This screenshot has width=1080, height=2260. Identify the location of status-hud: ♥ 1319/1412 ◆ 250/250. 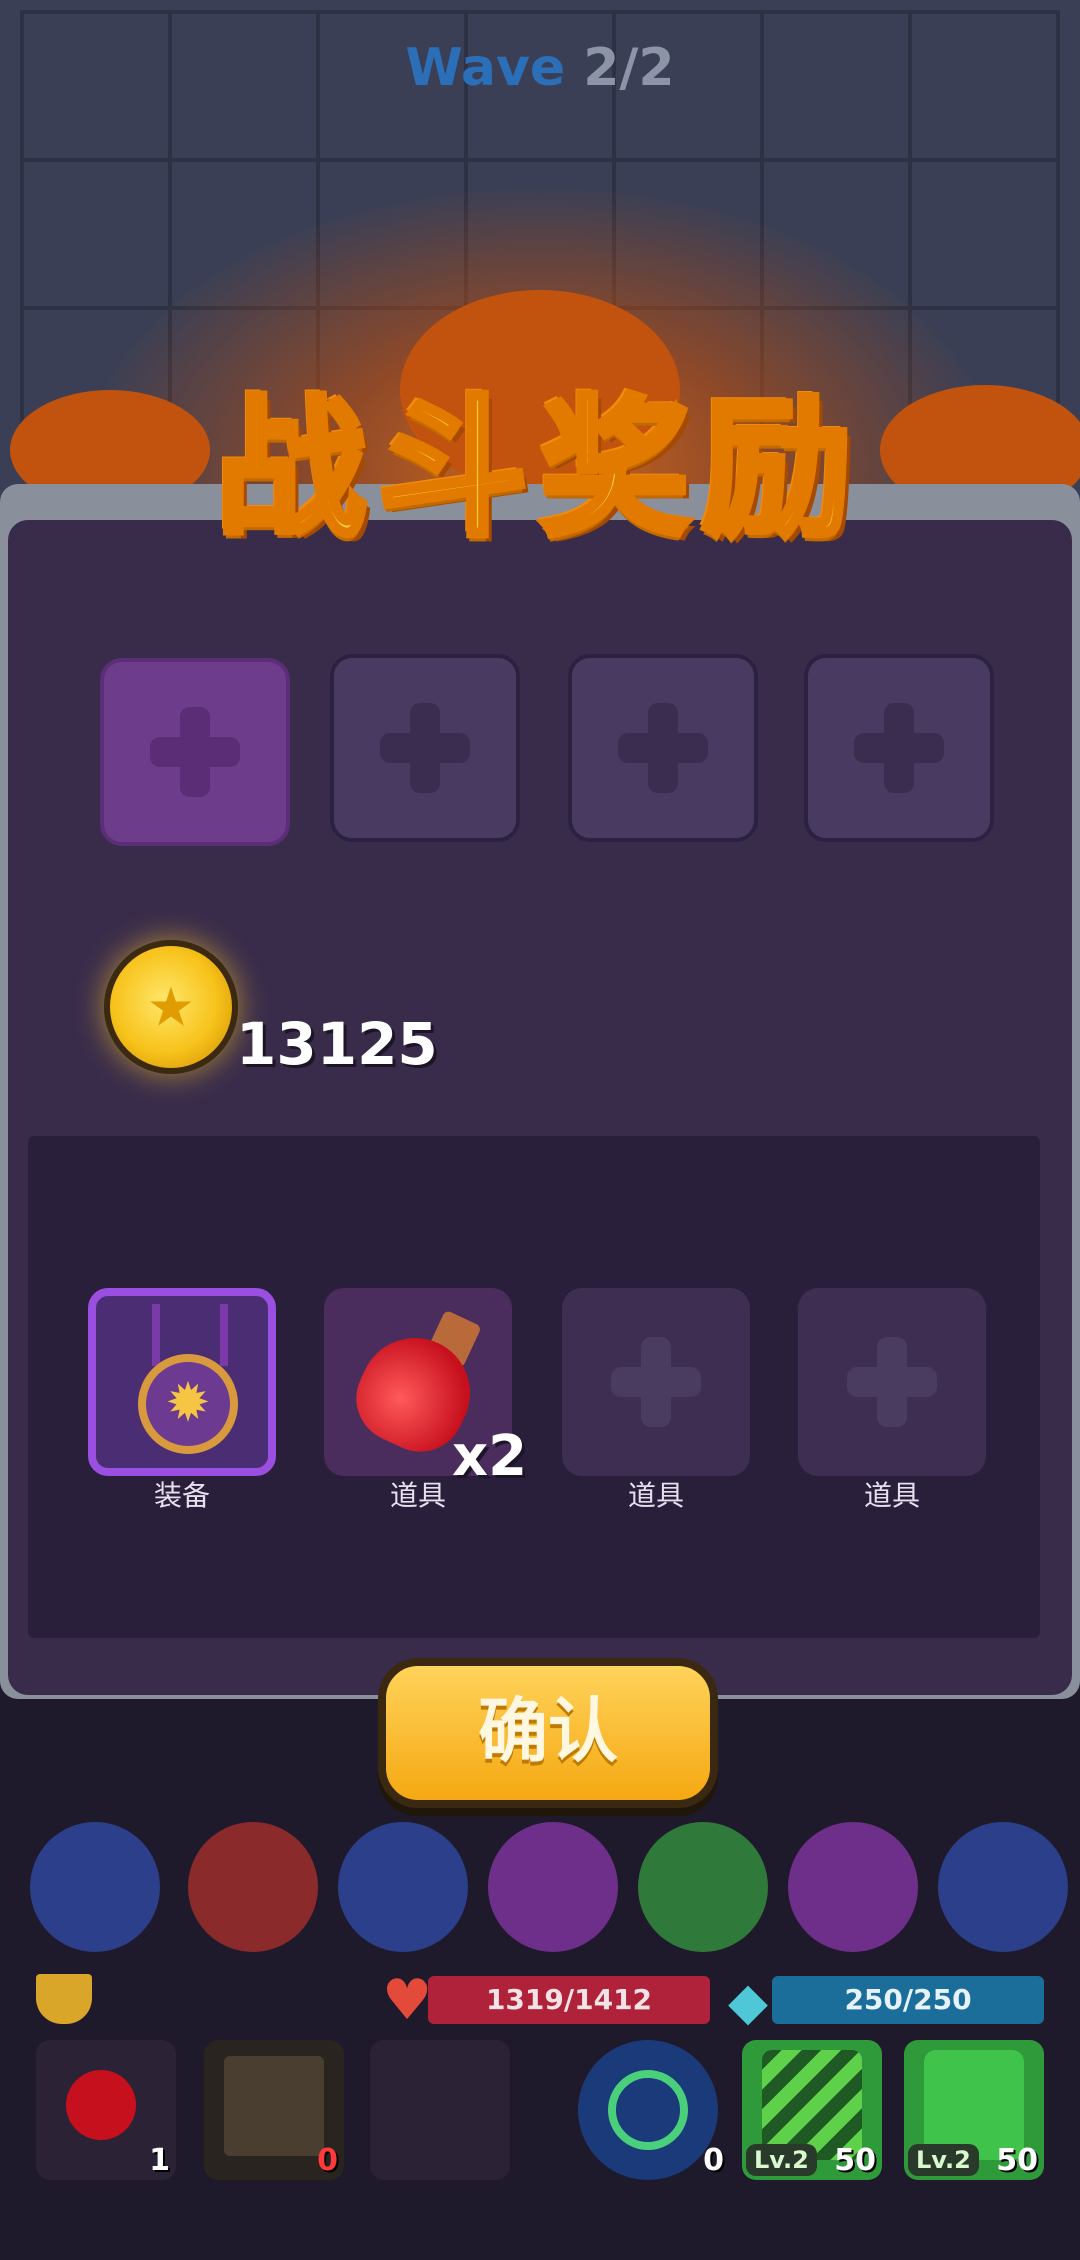
(540, 2000).